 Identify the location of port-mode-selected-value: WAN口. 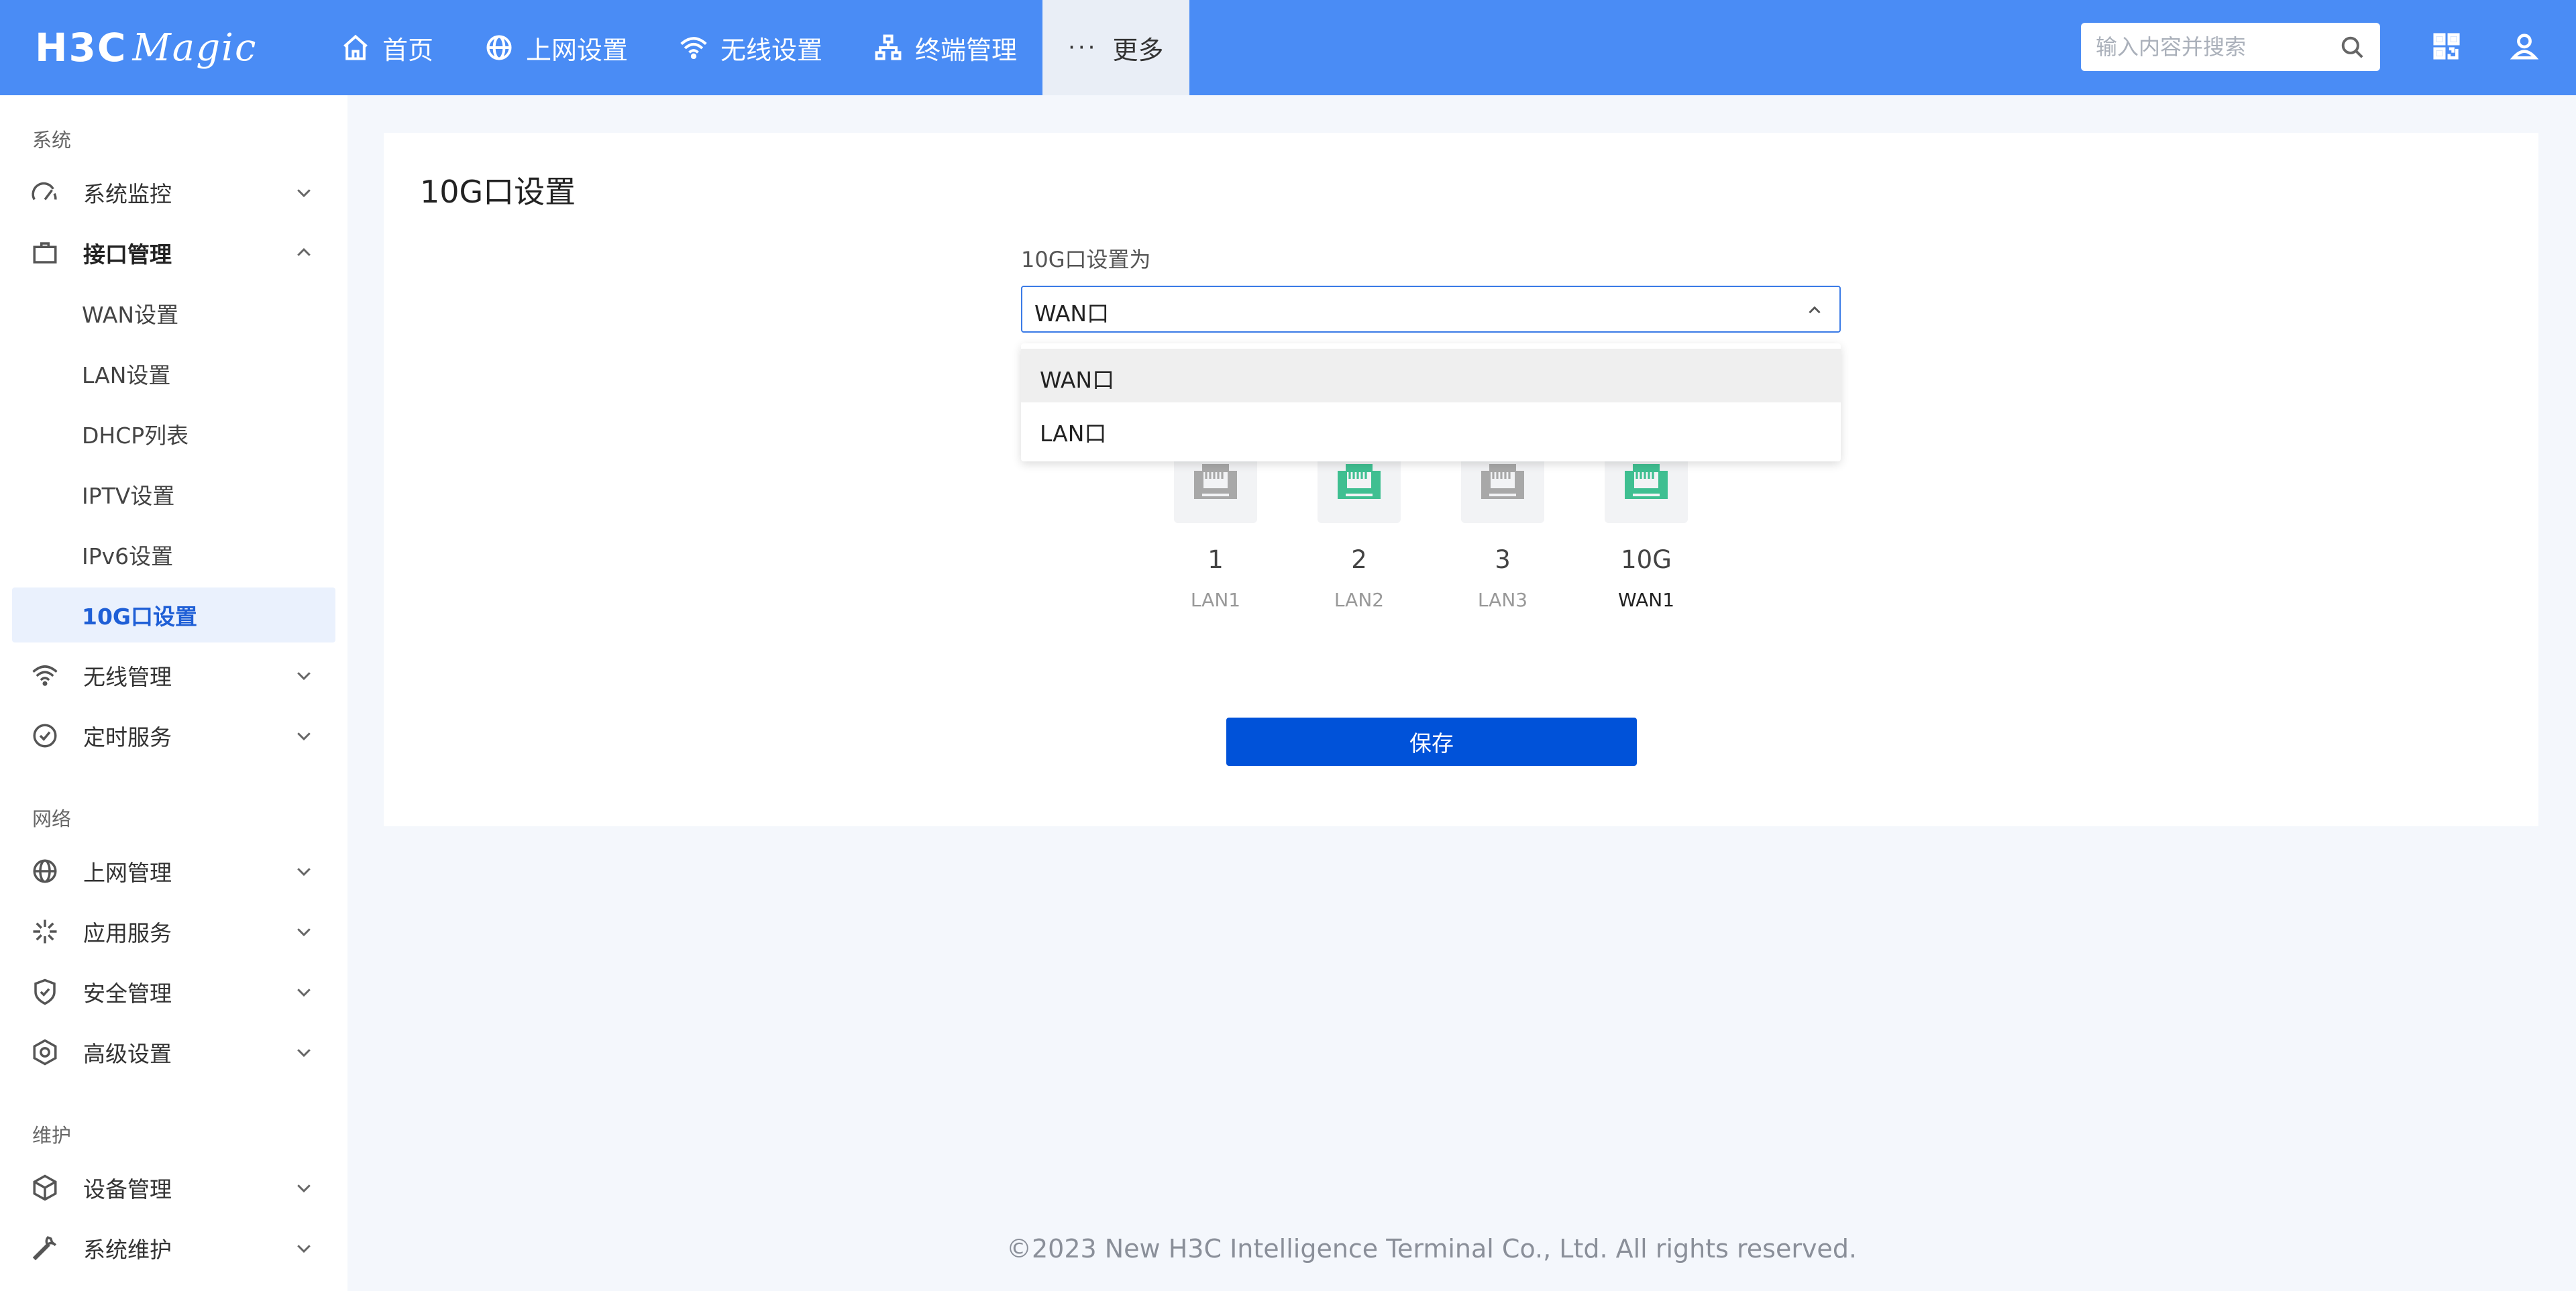
(1072, 313).